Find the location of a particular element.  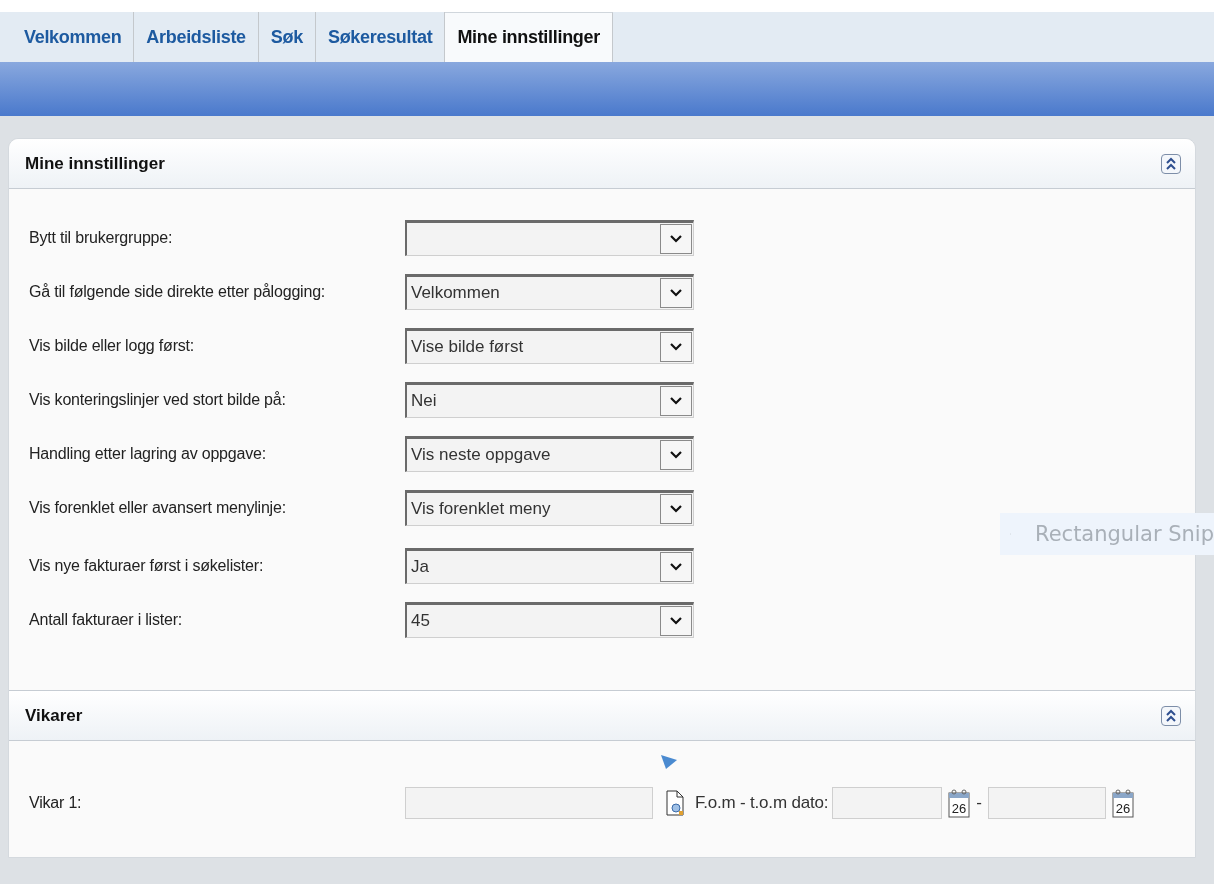

setting-label: Handling etter lagring av oppgave: is located at coordinates (148, 454).